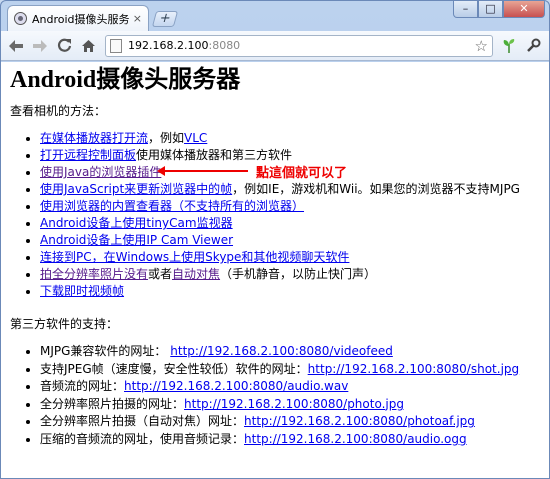  What do you see at coordinates (196, 274) in the screenshot?
I see `photo-af-link: 自动对焦` at bounding box center [196, 274].